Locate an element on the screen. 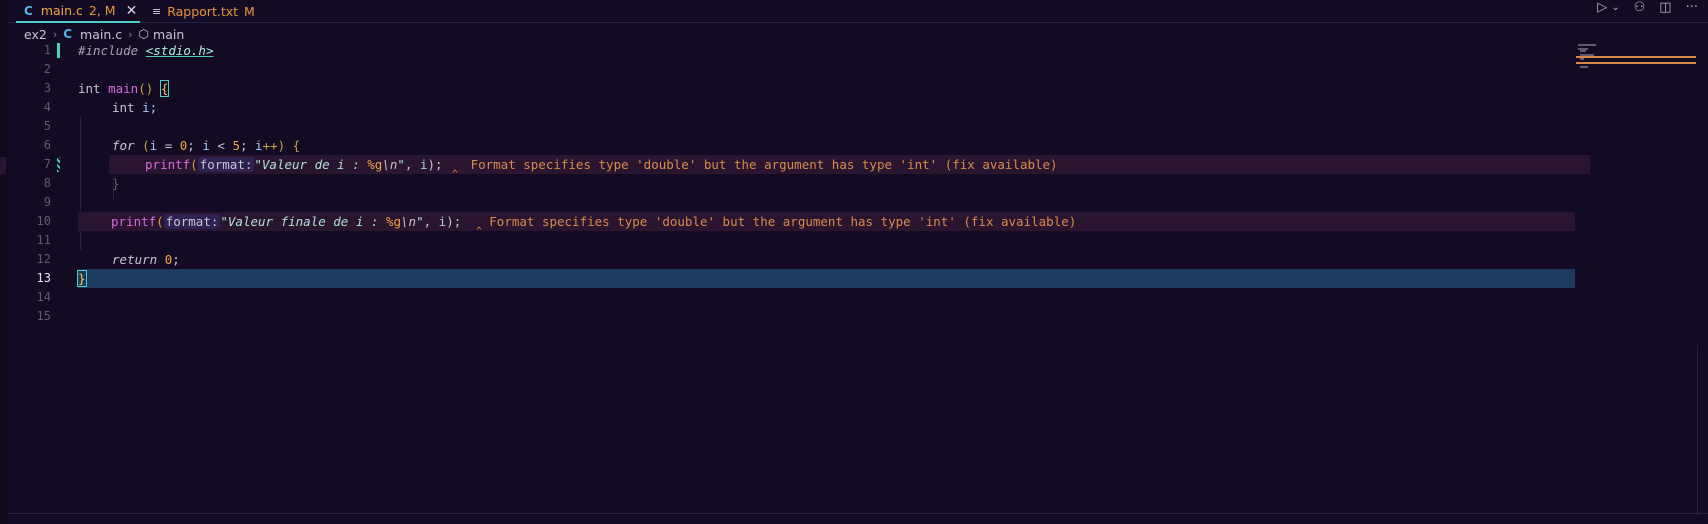  code-line: 5 is located at coordinates (795, 126).